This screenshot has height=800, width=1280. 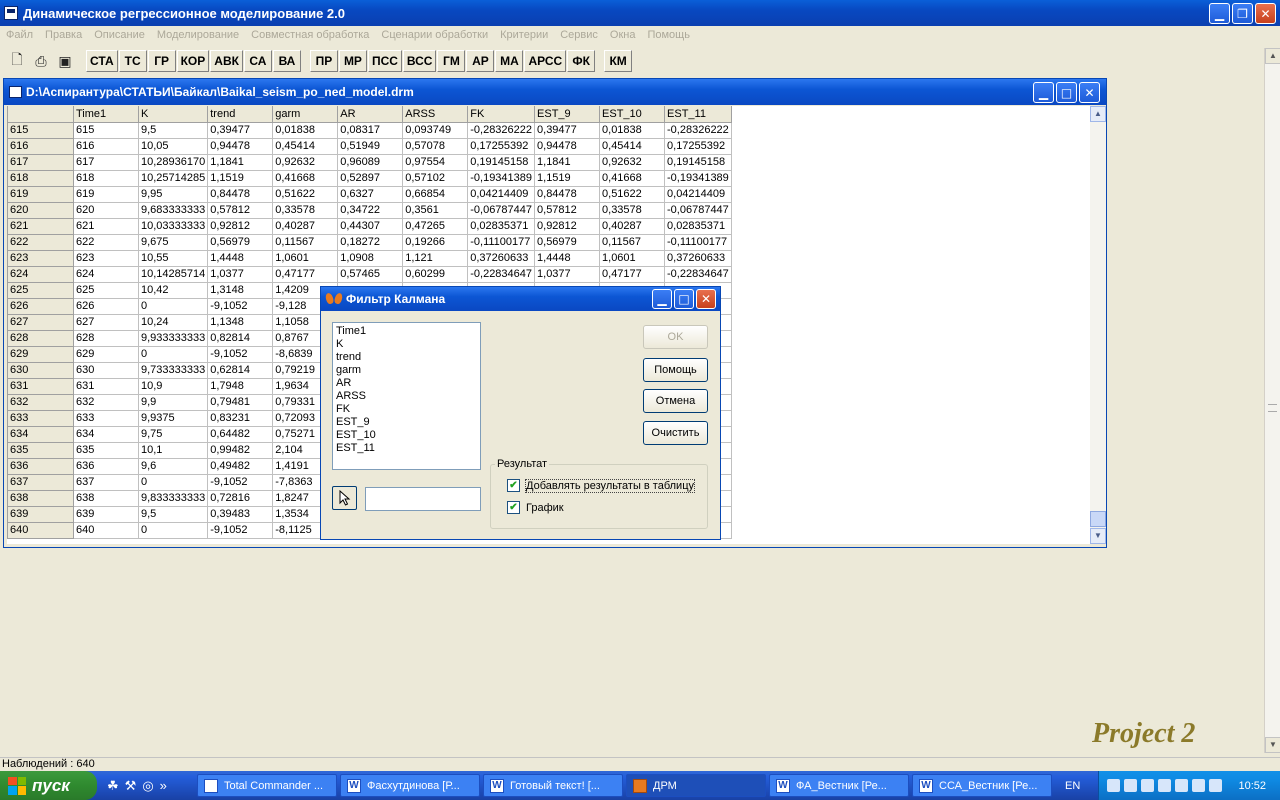 I want to click on table-cell: 0,17255392, so click(x=698, y=146).